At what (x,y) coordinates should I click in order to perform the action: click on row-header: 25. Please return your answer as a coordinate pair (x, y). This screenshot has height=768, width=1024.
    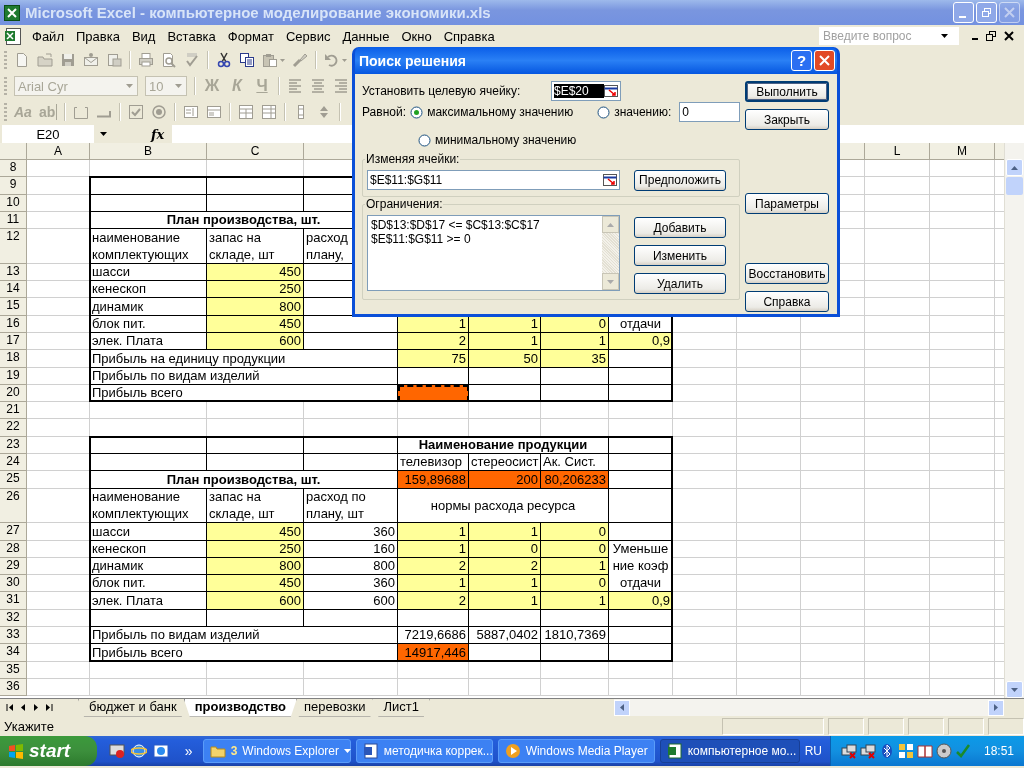
    Looking at the image, I should click on (13, 480).